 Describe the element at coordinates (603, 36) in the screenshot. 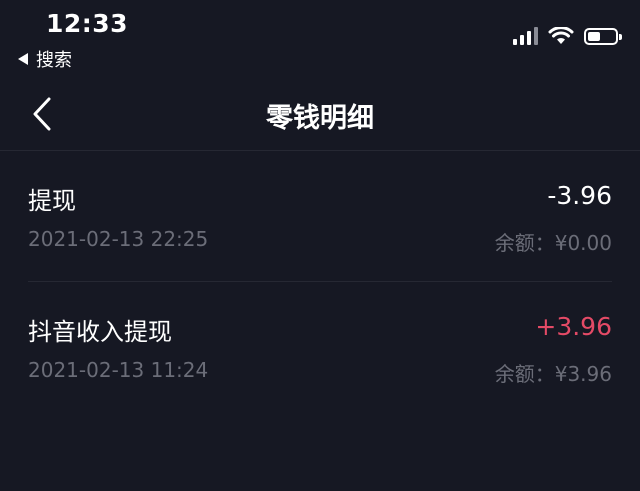

I see `battery-icon` at that location.